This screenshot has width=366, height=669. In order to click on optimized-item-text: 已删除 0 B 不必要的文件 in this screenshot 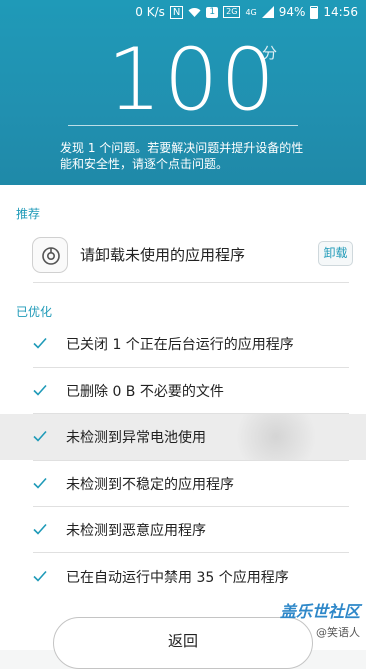, I will do `click(145, 392)`.